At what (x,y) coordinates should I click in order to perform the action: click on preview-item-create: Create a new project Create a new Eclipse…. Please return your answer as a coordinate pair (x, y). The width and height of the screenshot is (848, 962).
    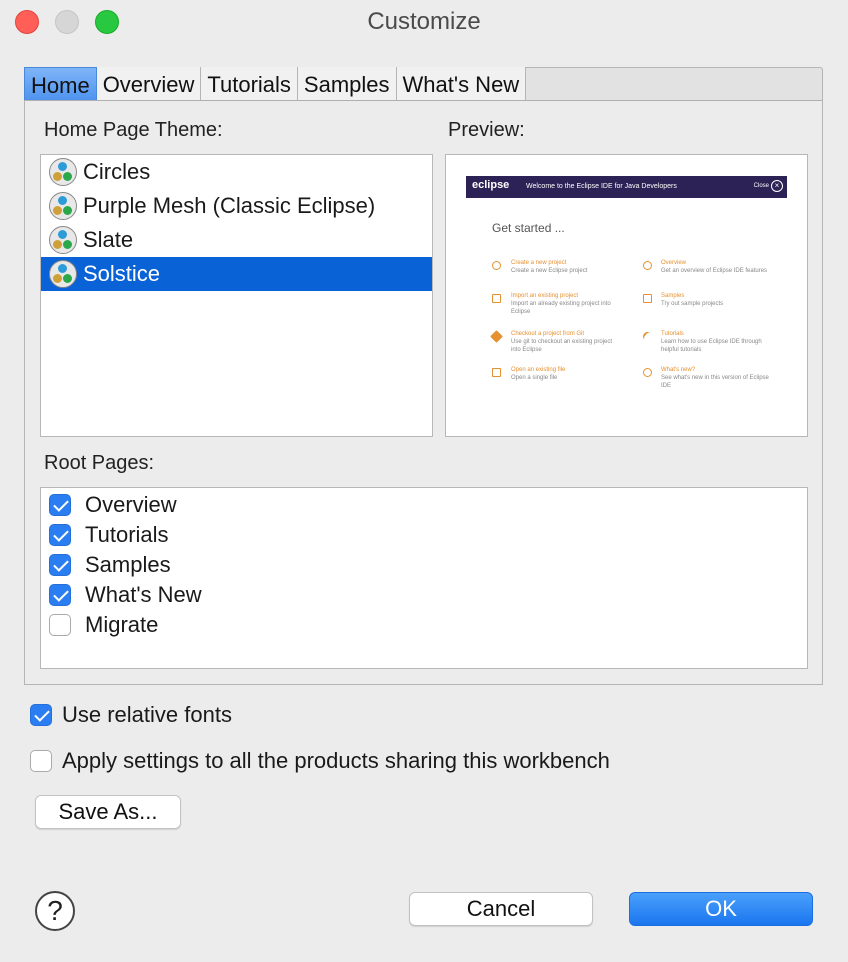
    Looking at the image, I should click on (549, 267).